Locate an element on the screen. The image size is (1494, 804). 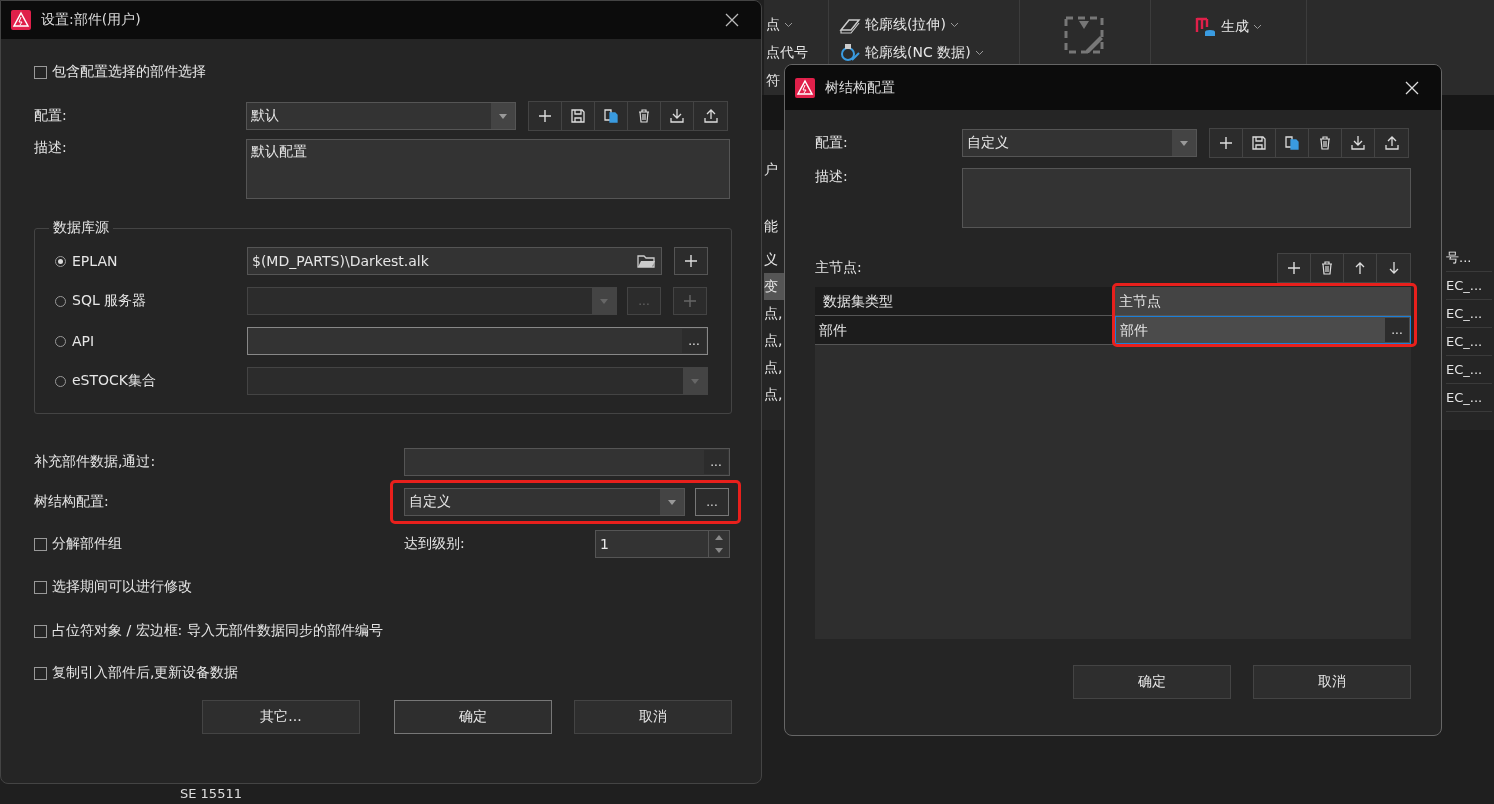
checkbox-label: 选择期间可以进行修改 is located at coordinates (122, 587).